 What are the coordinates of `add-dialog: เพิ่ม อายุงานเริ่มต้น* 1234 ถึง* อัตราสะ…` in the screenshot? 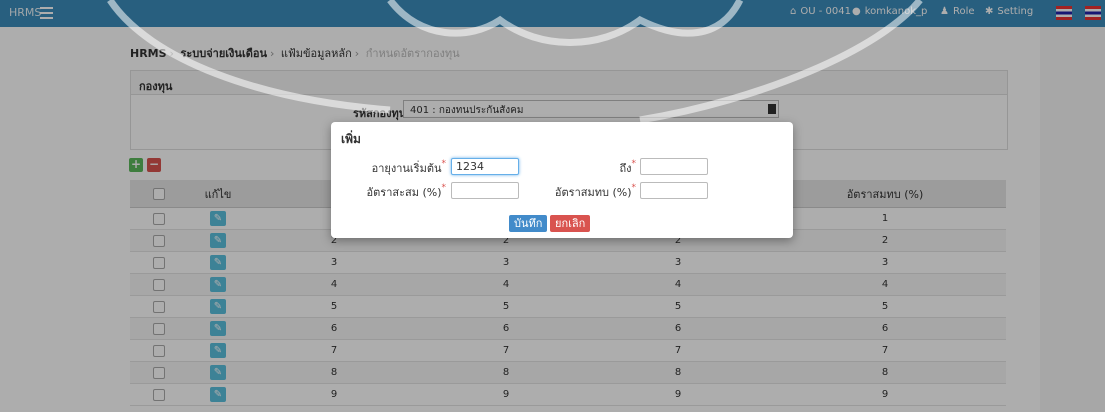 It's located at (562, 180).